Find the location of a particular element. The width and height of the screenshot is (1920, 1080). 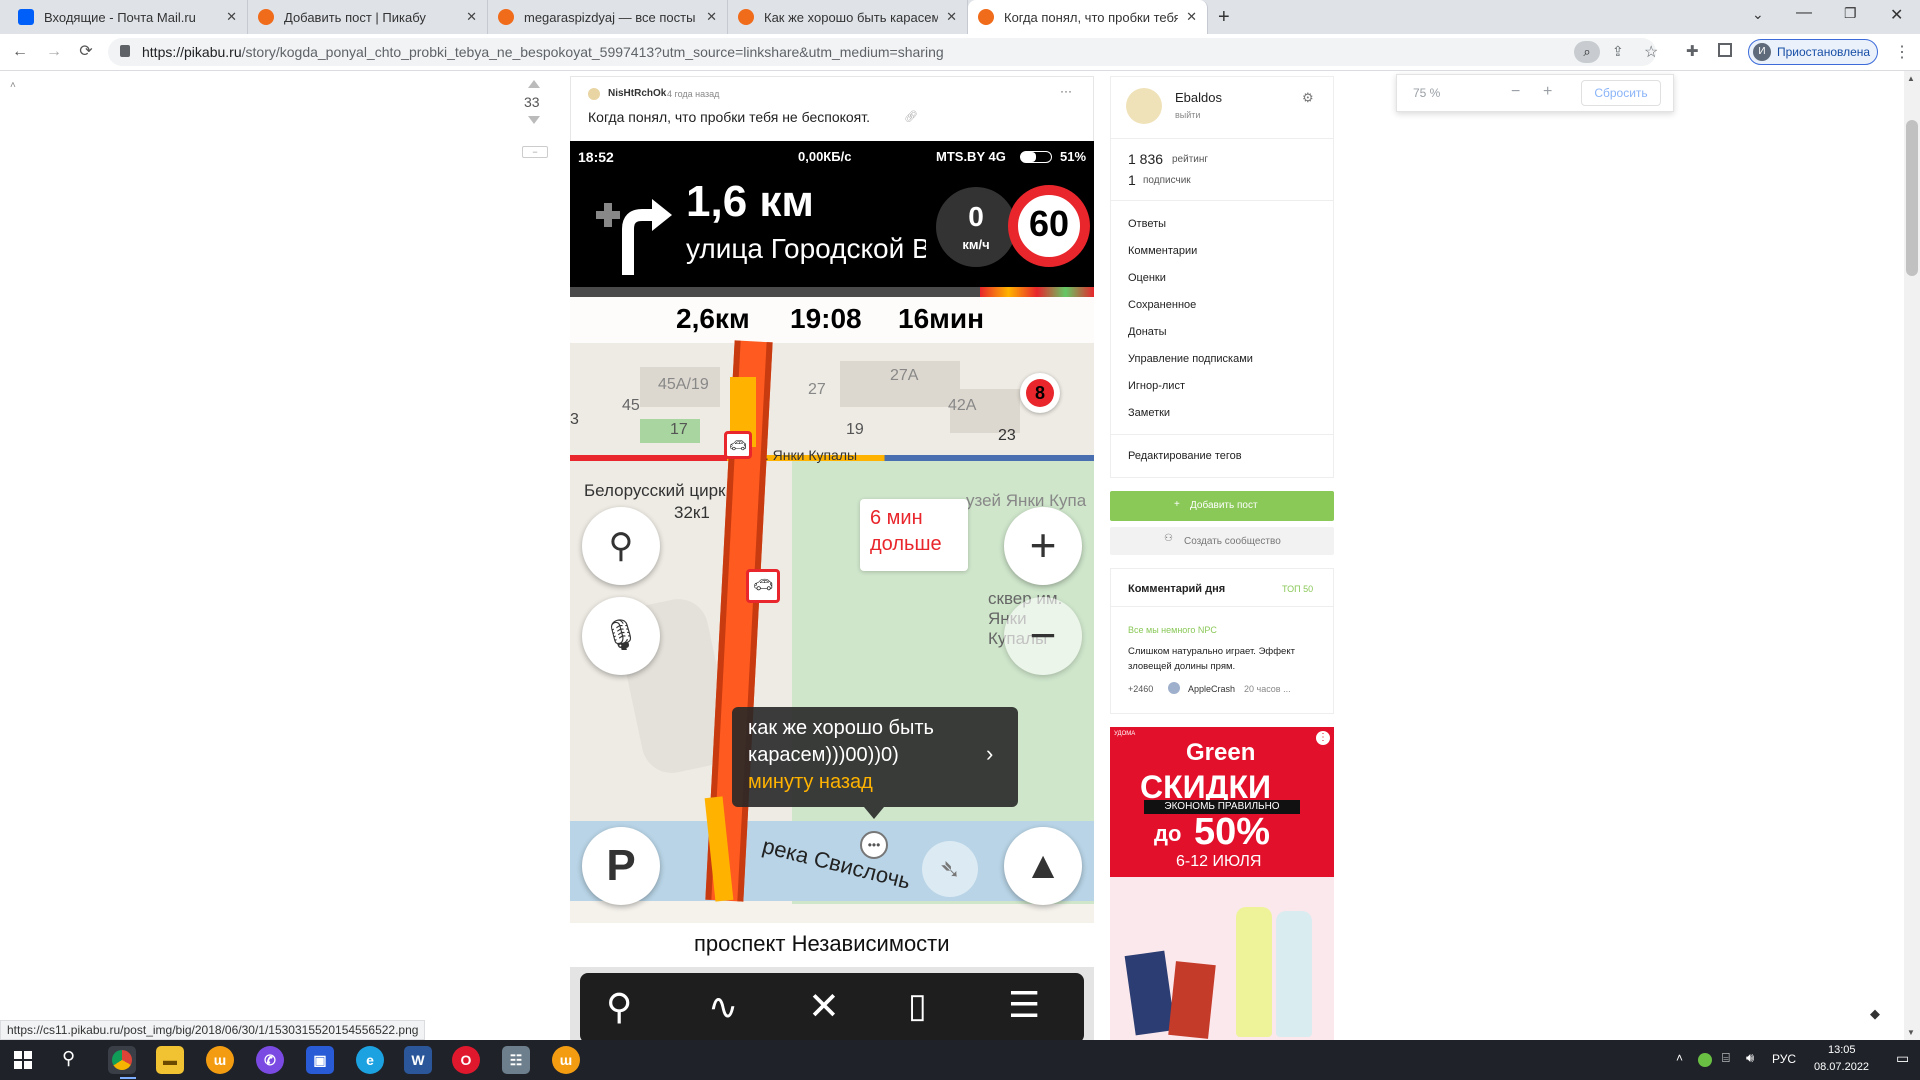

menu-replies: Ответы is located at coordinates (1147, 224).